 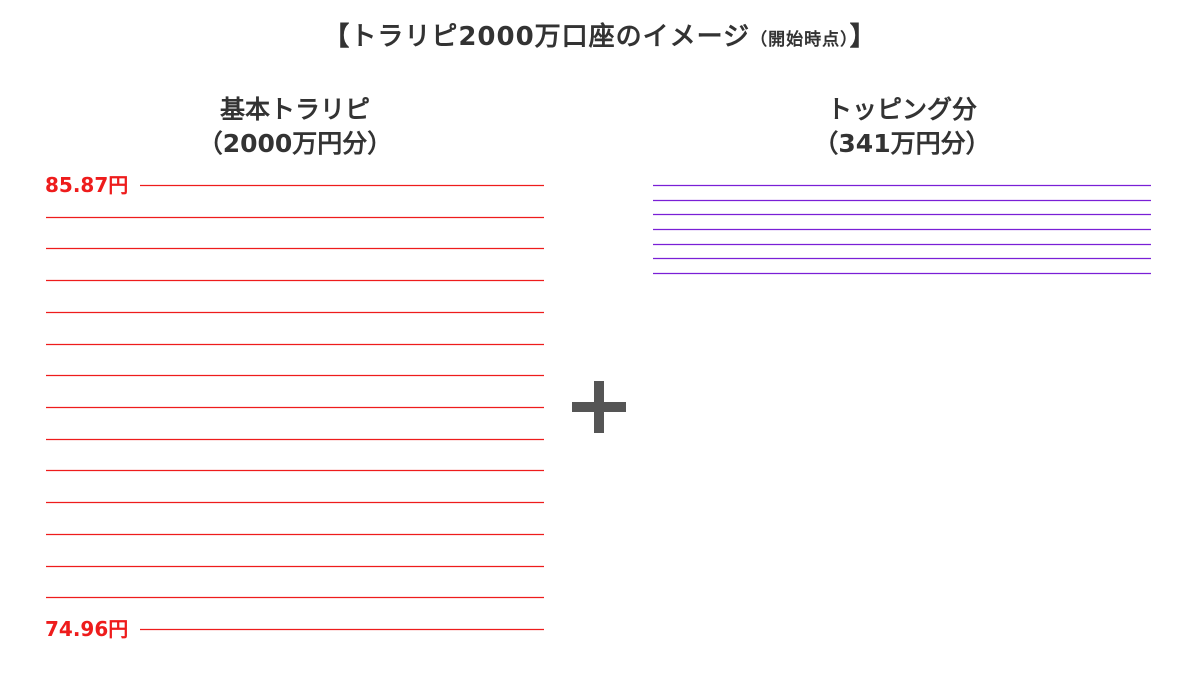 I want to click on plus-icon, so click(x=599, y=407).